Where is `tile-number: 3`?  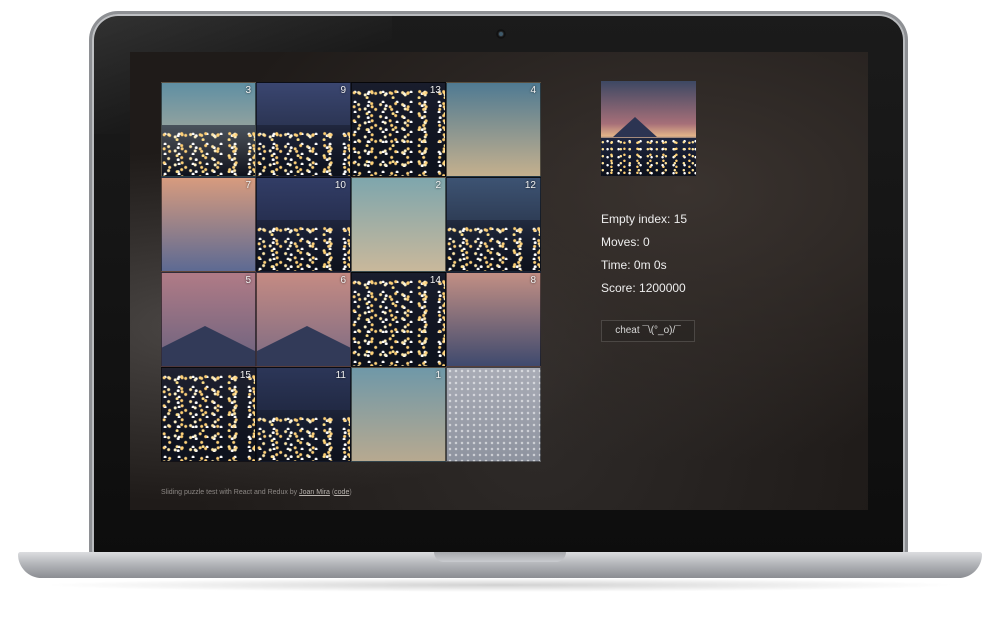
tile-number: 3 is located at coordinates (248, 90).